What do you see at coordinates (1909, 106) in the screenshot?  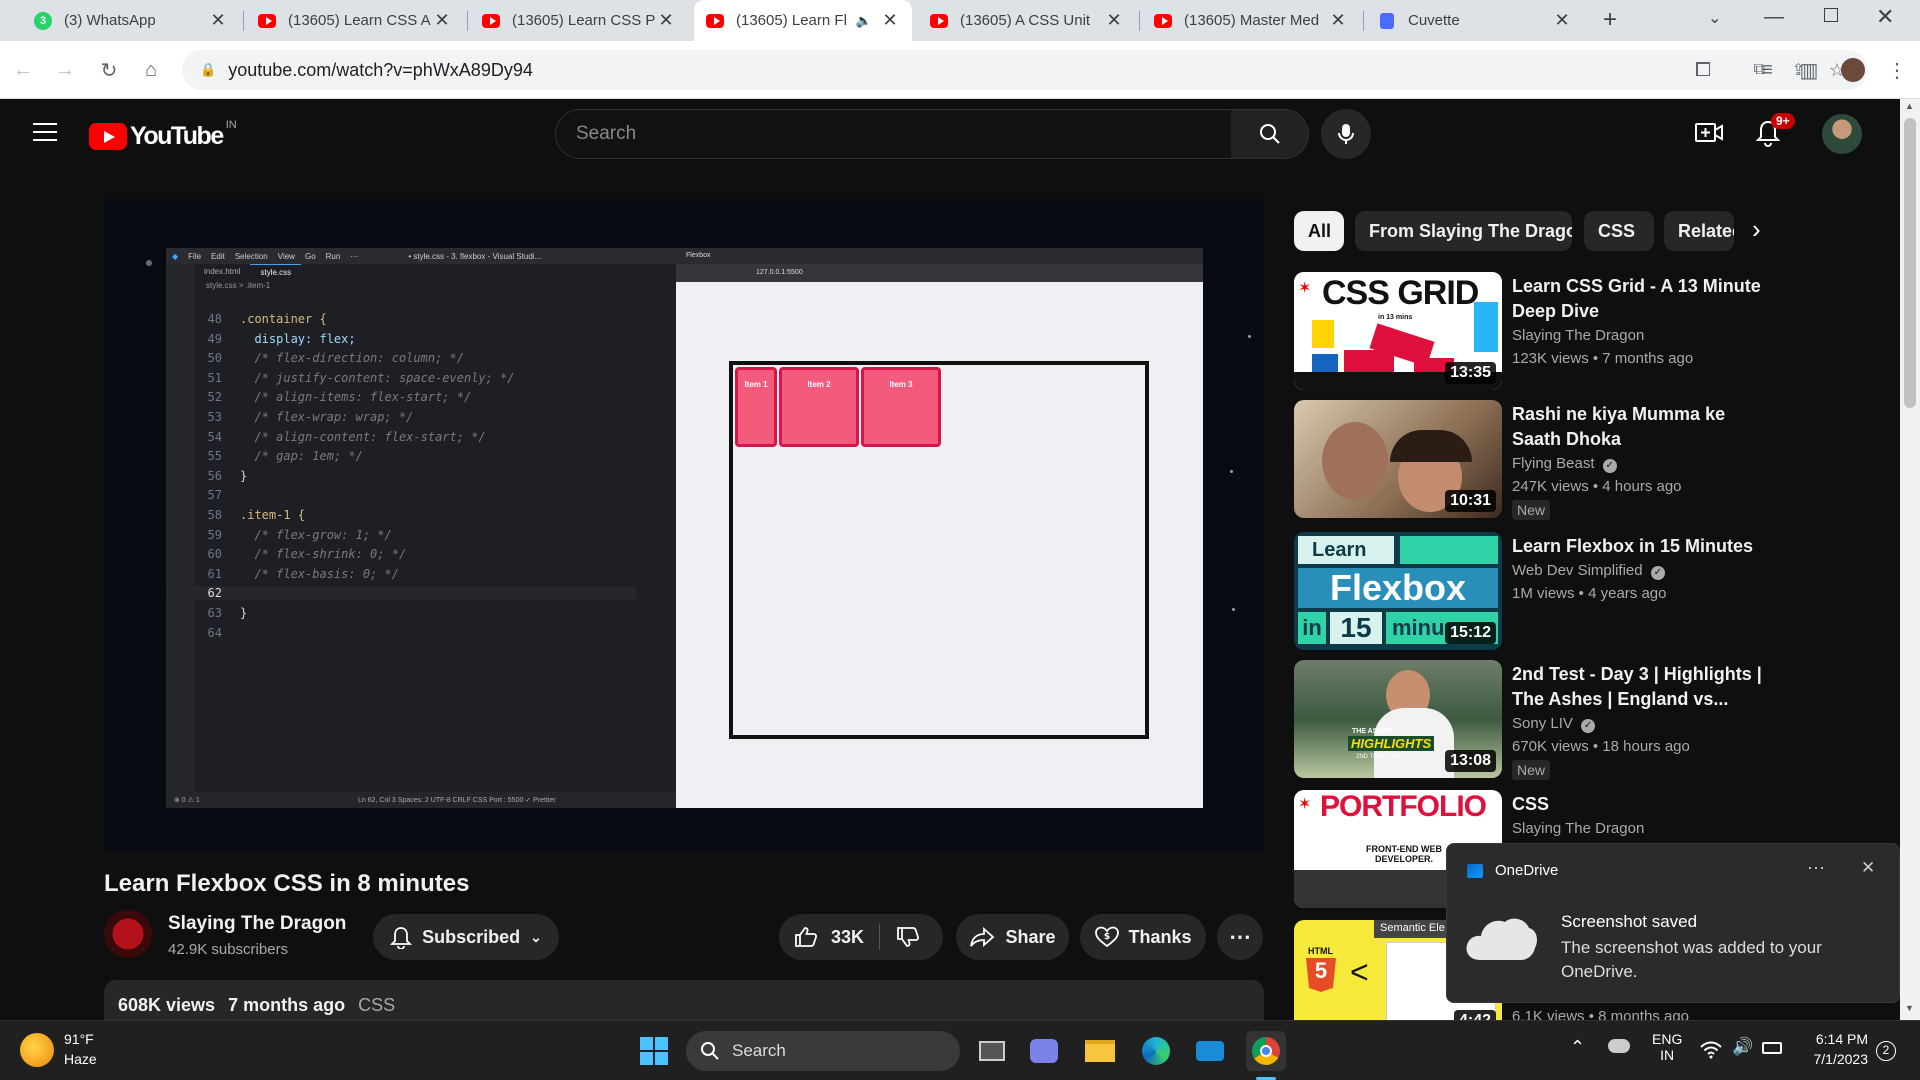 I see `scroll-up-icon: ▲` at bounding box center [1909, 106].